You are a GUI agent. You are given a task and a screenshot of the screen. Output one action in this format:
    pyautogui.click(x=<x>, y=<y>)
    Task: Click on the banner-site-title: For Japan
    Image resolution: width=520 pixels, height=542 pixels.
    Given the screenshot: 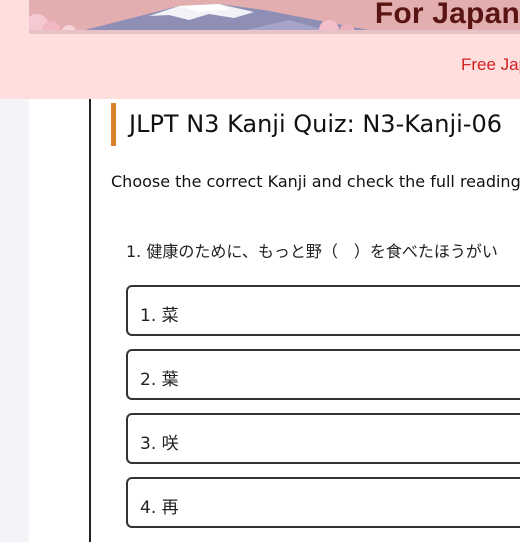 What is the action you would take?
    pyautogui.click(x=447, y=15)
    